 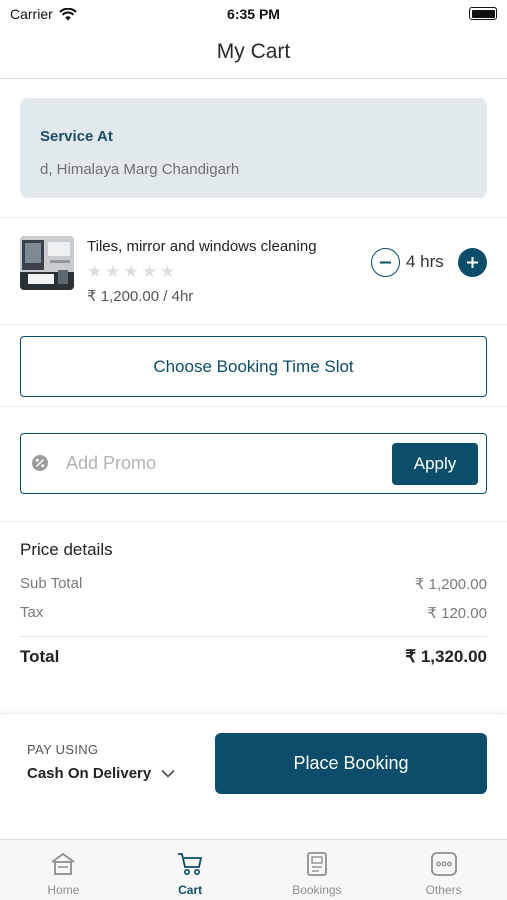 I want to click on minus-icon, so click(x=385, y=262).